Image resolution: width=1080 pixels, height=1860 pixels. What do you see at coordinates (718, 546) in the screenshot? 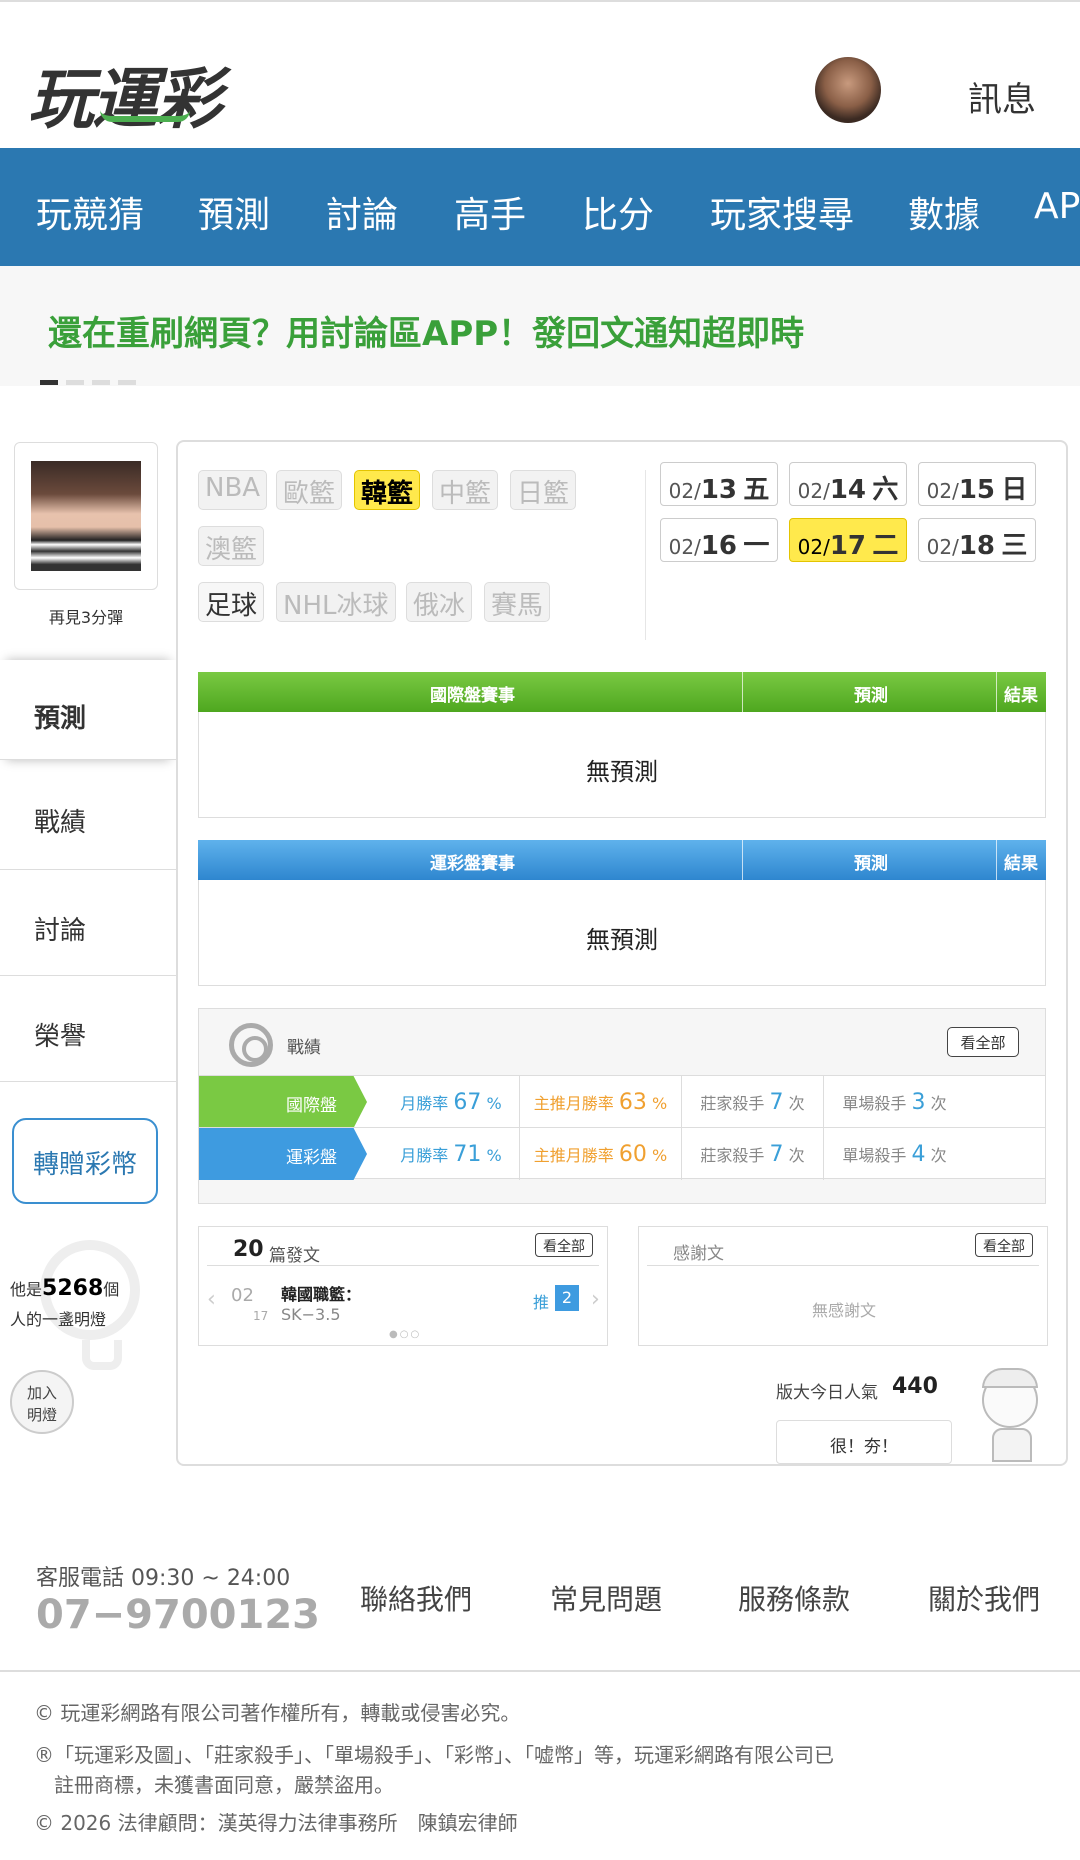
I see `date-day: 16` at bounding box center [718, 546].